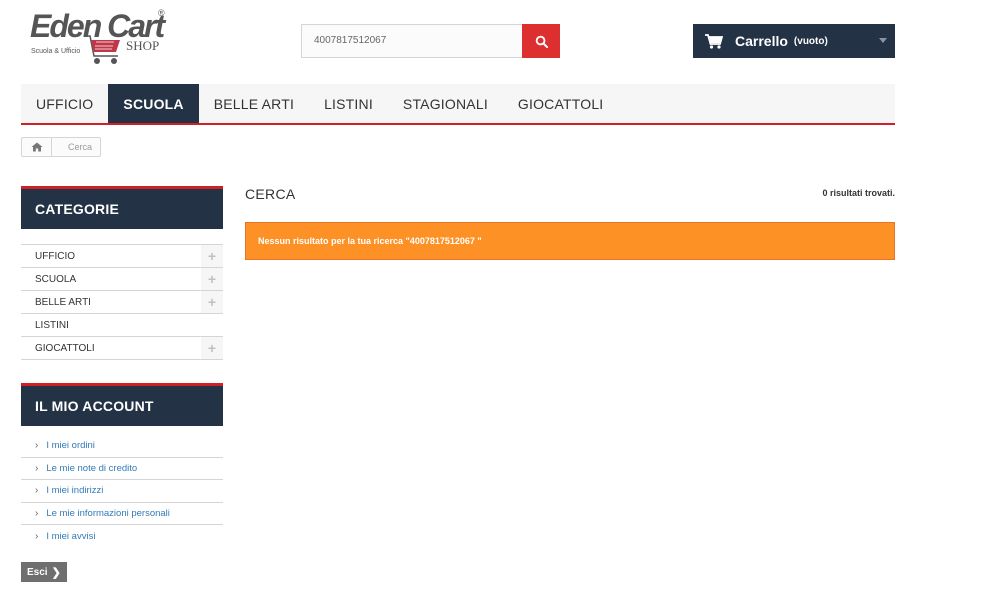 The image size is (1000, 608). I want to click on account-link-label: I miei ordini, so click(70, 446).